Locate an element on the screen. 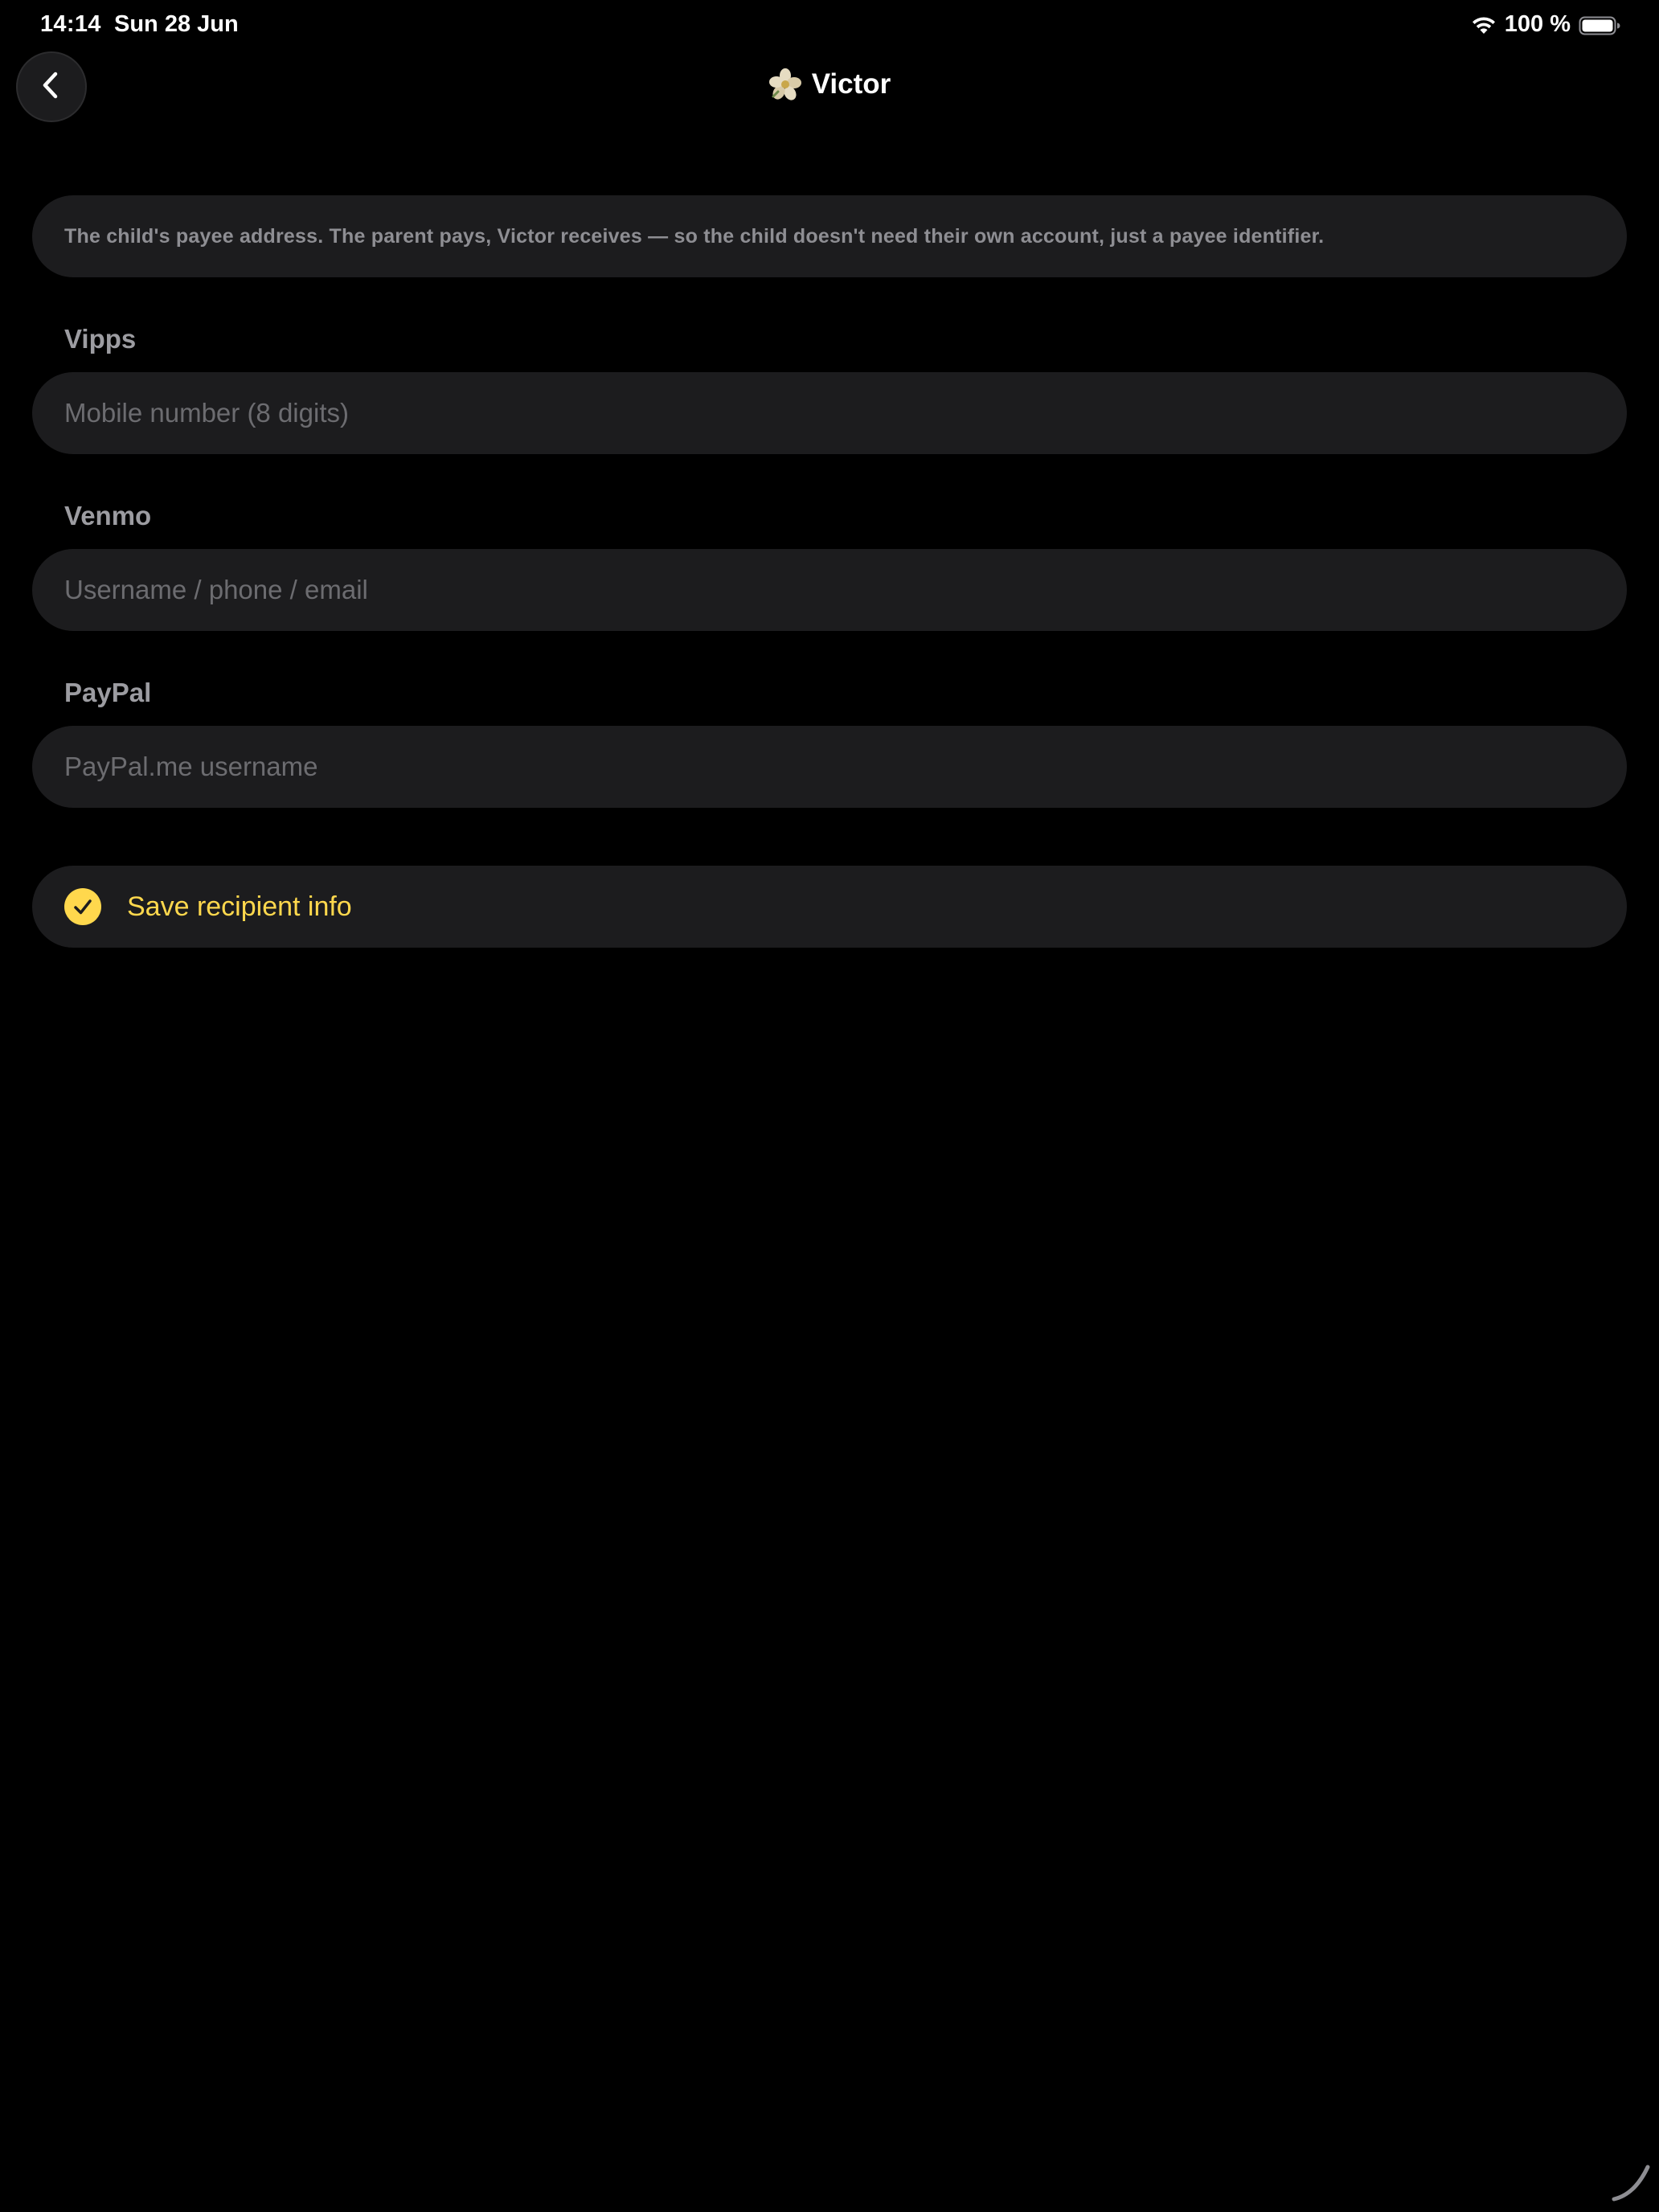 The width and height of the screenshot is (1659, 2212). paypal-label: PayPal is located at coordinates (108, 692).